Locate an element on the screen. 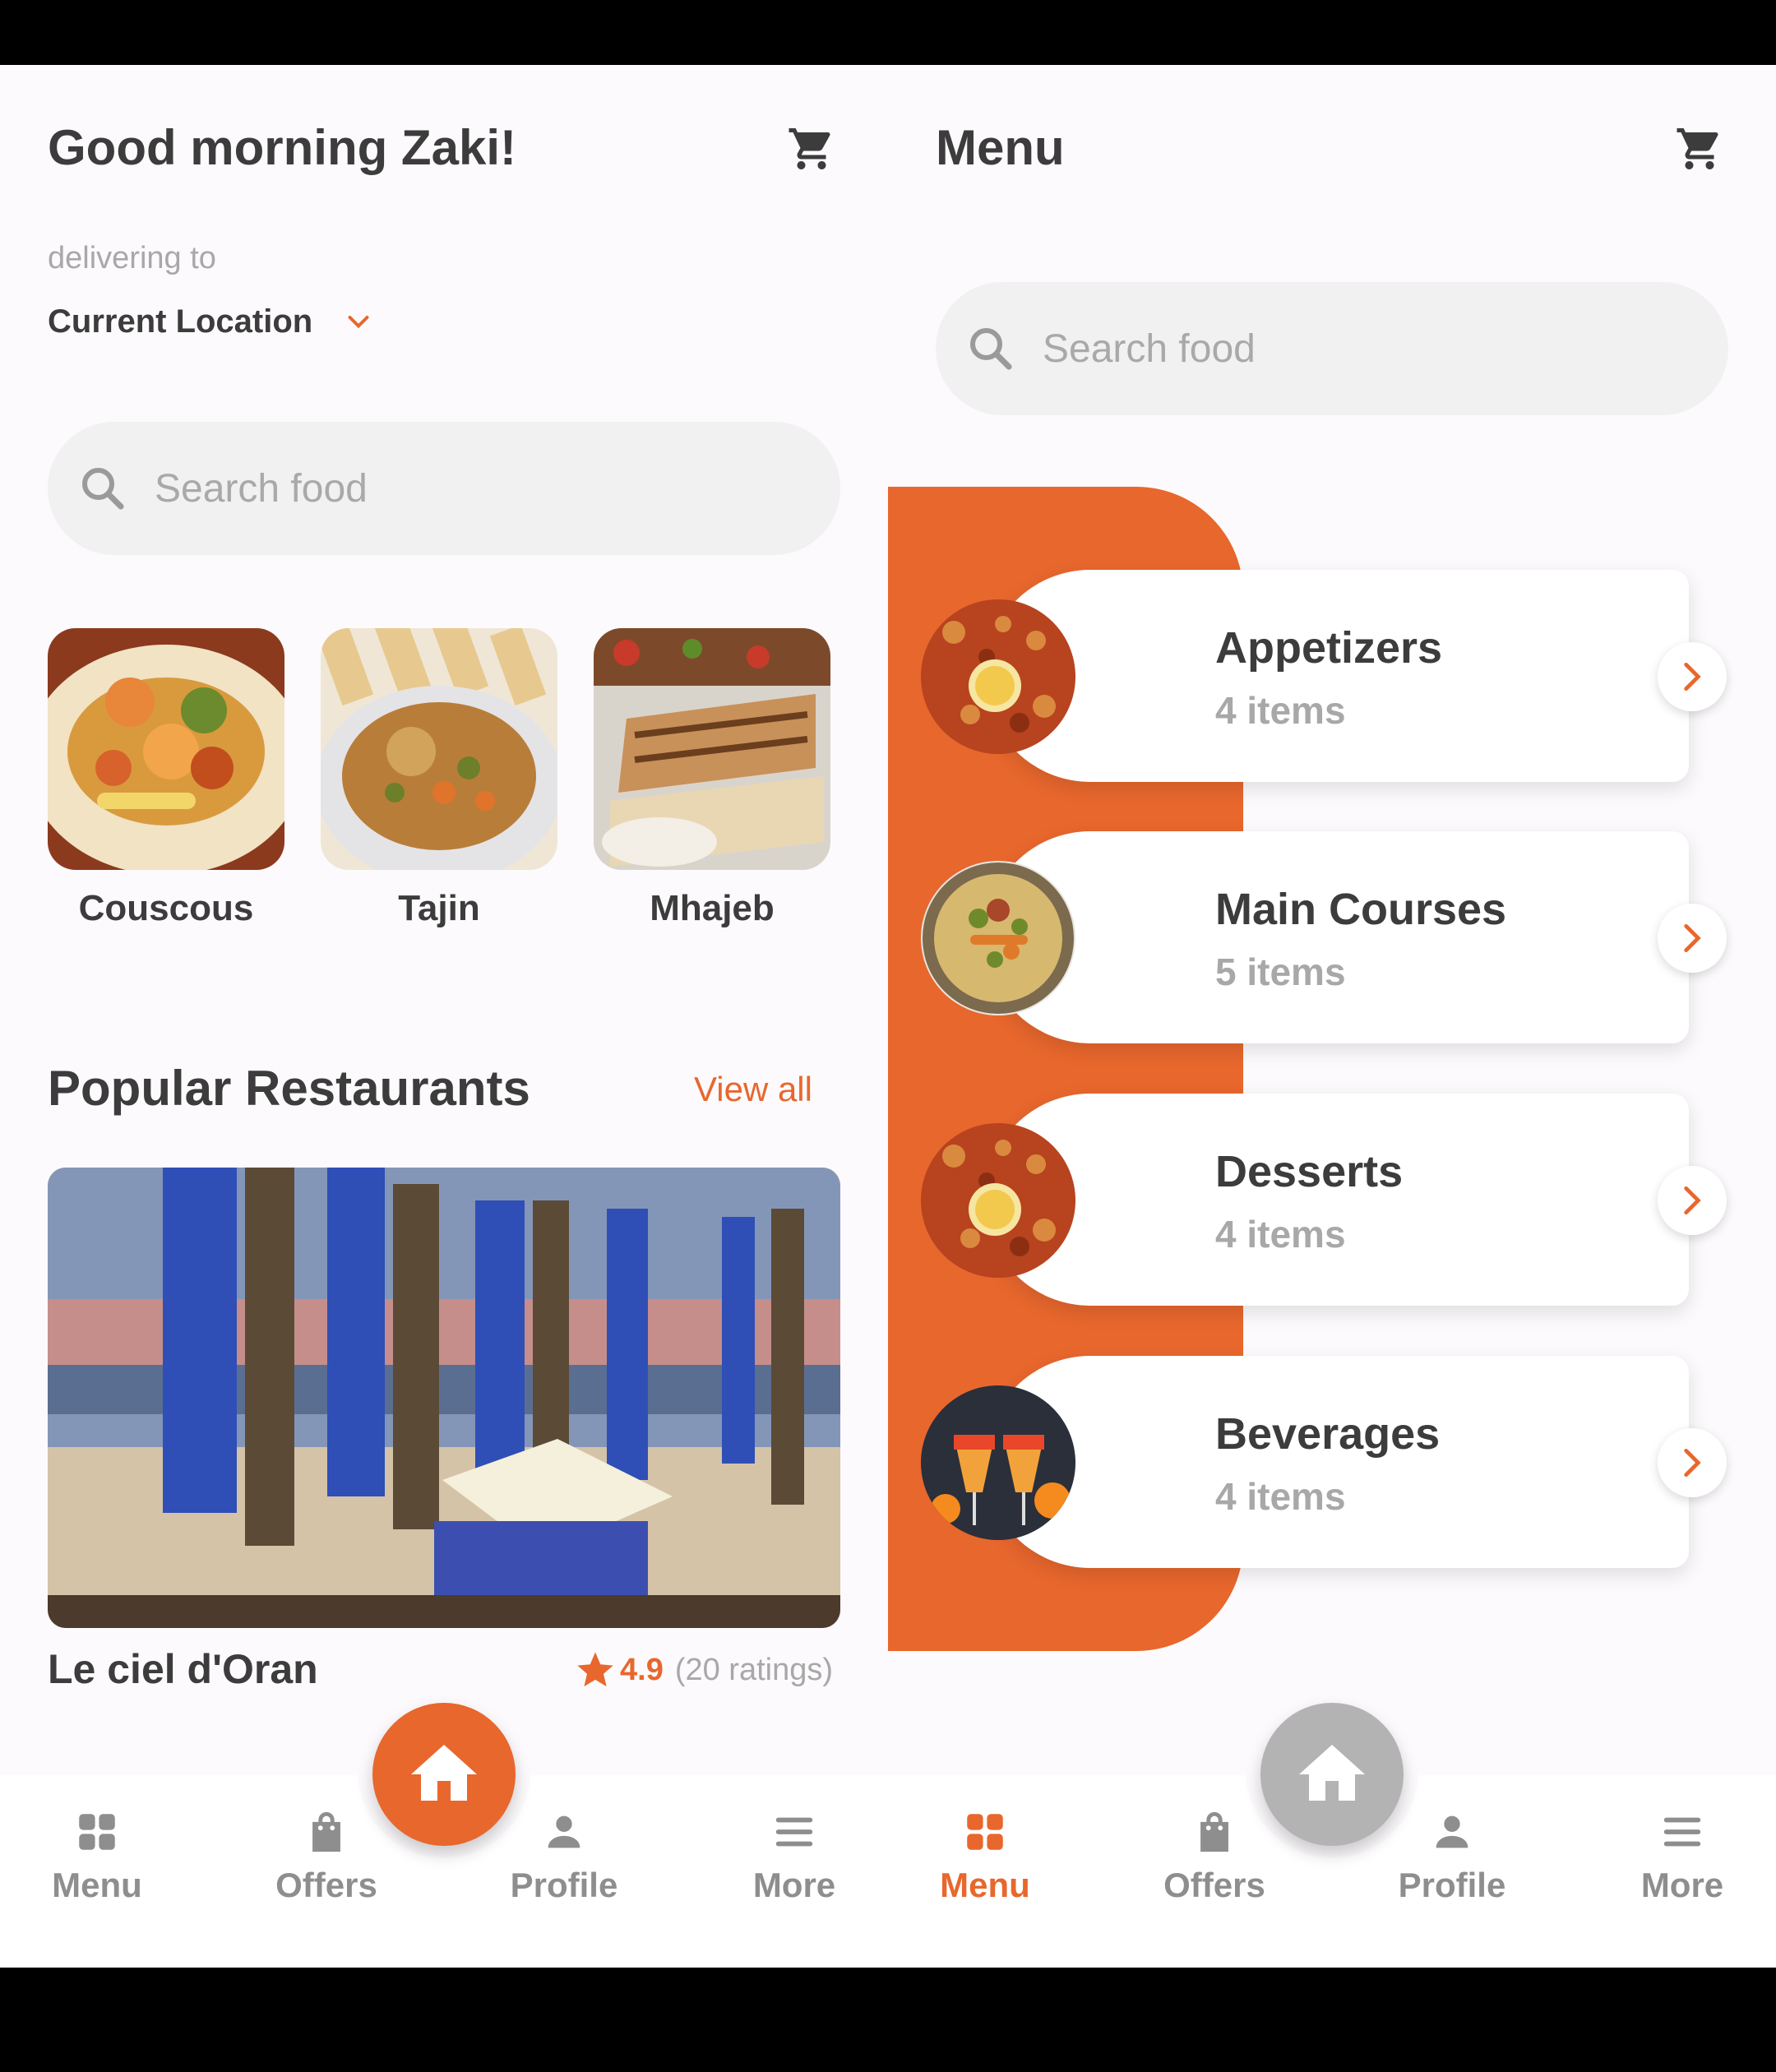 The width and height of the screenshot is (1776, 2072). view-all-link: View all is located at coordinates (753, 1089).